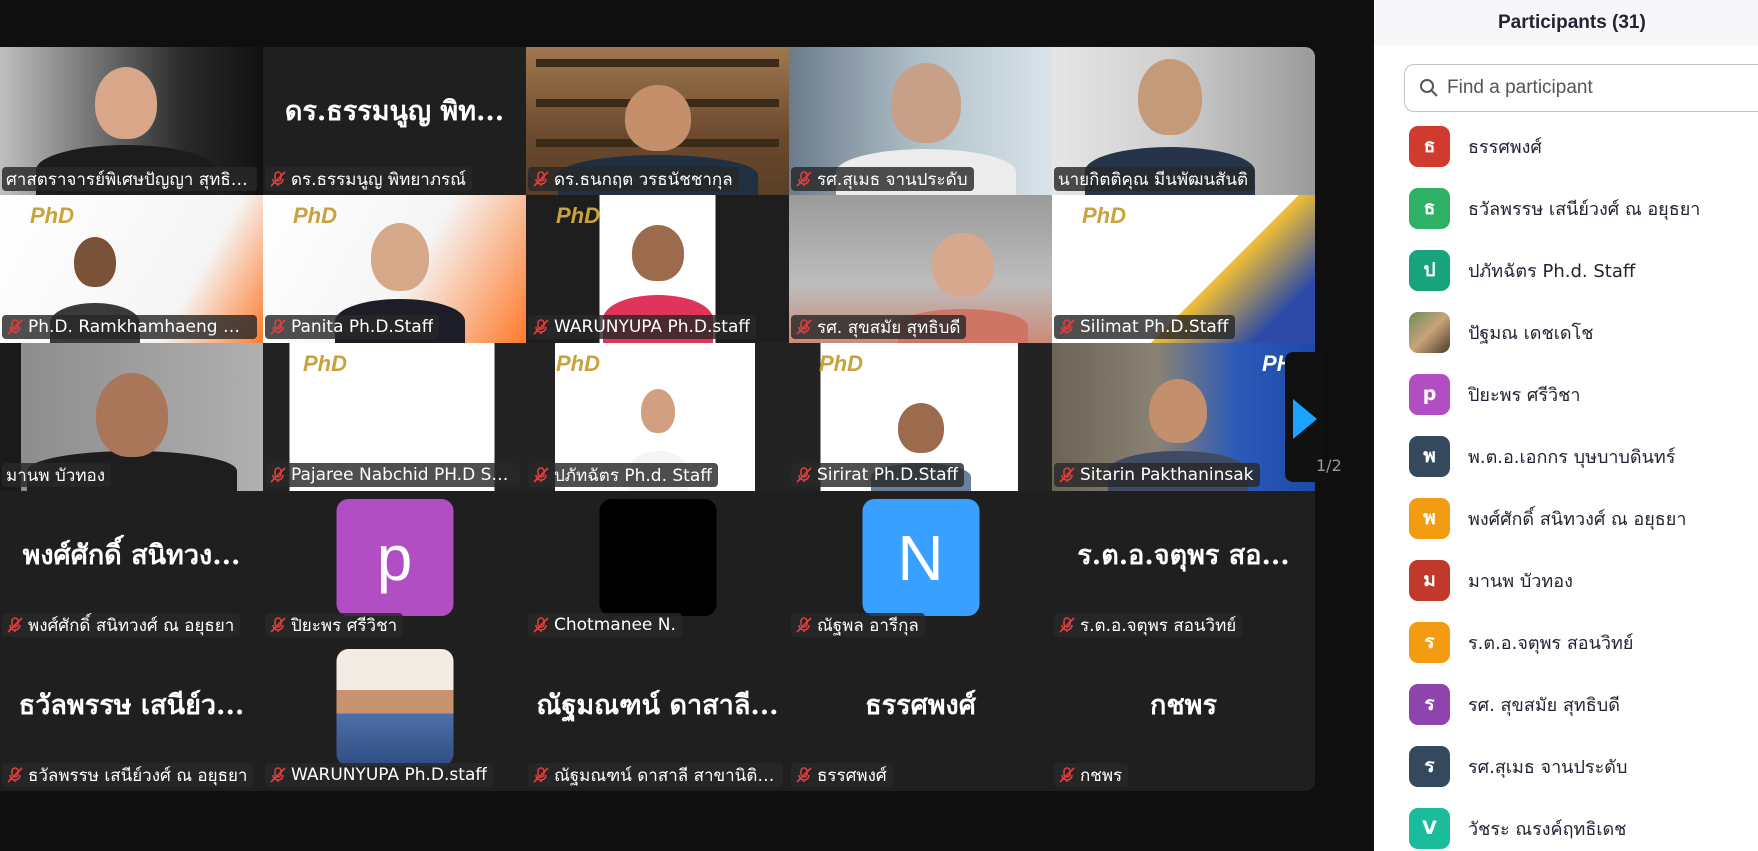 This screenshot has height=851, width=1758. I want to click on video-tile: ธรรศพงศ์ ธรรศพงศ์, so click(920, 716).